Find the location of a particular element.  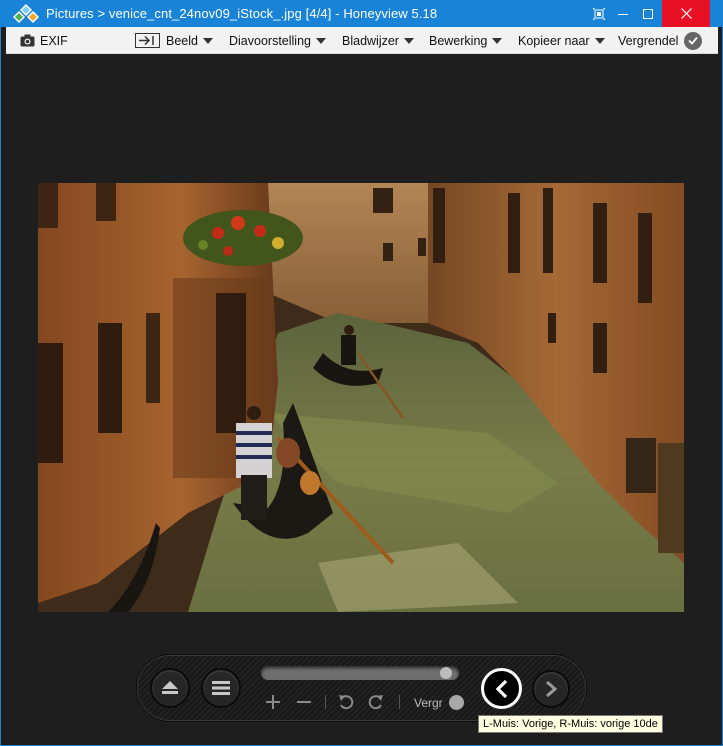

vergr-label: Vergr is located at coordinates (428, 703).